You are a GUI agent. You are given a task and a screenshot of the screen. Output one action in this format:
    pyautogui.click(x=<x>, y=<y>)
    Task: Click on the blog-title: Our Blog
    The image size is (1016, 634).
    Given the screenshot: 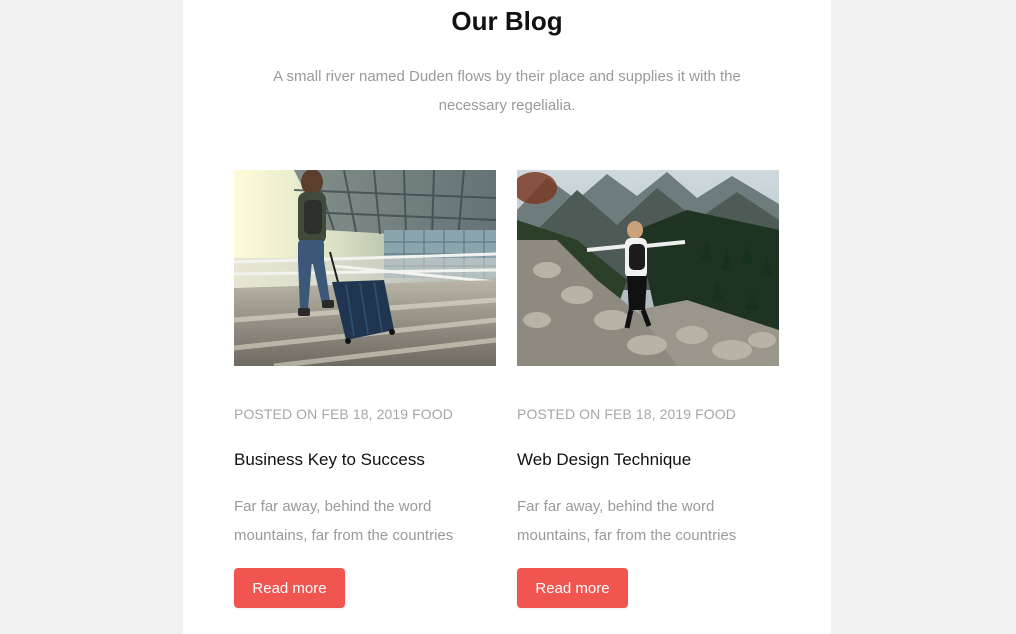 What is the action you would take?
    pyautogui.click(x=507, y=21)
    